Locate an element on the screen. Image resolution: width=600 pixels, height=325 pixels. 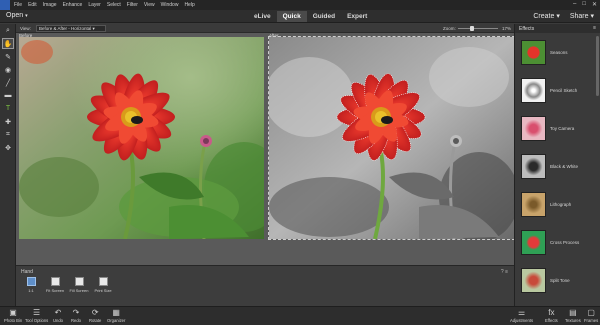
tool-options-title: Hand is located at coordinates (27, 272).